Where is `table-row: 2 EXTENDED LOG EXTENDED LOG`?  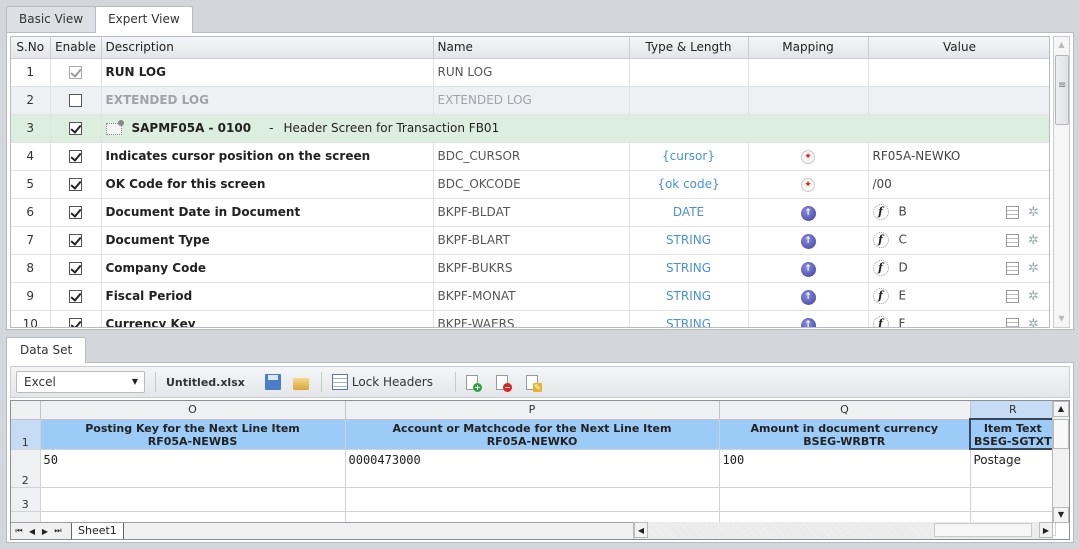 table-row: 2 EXTENDED LOG EXTENDED LOG is located at coordinates (530, 100).